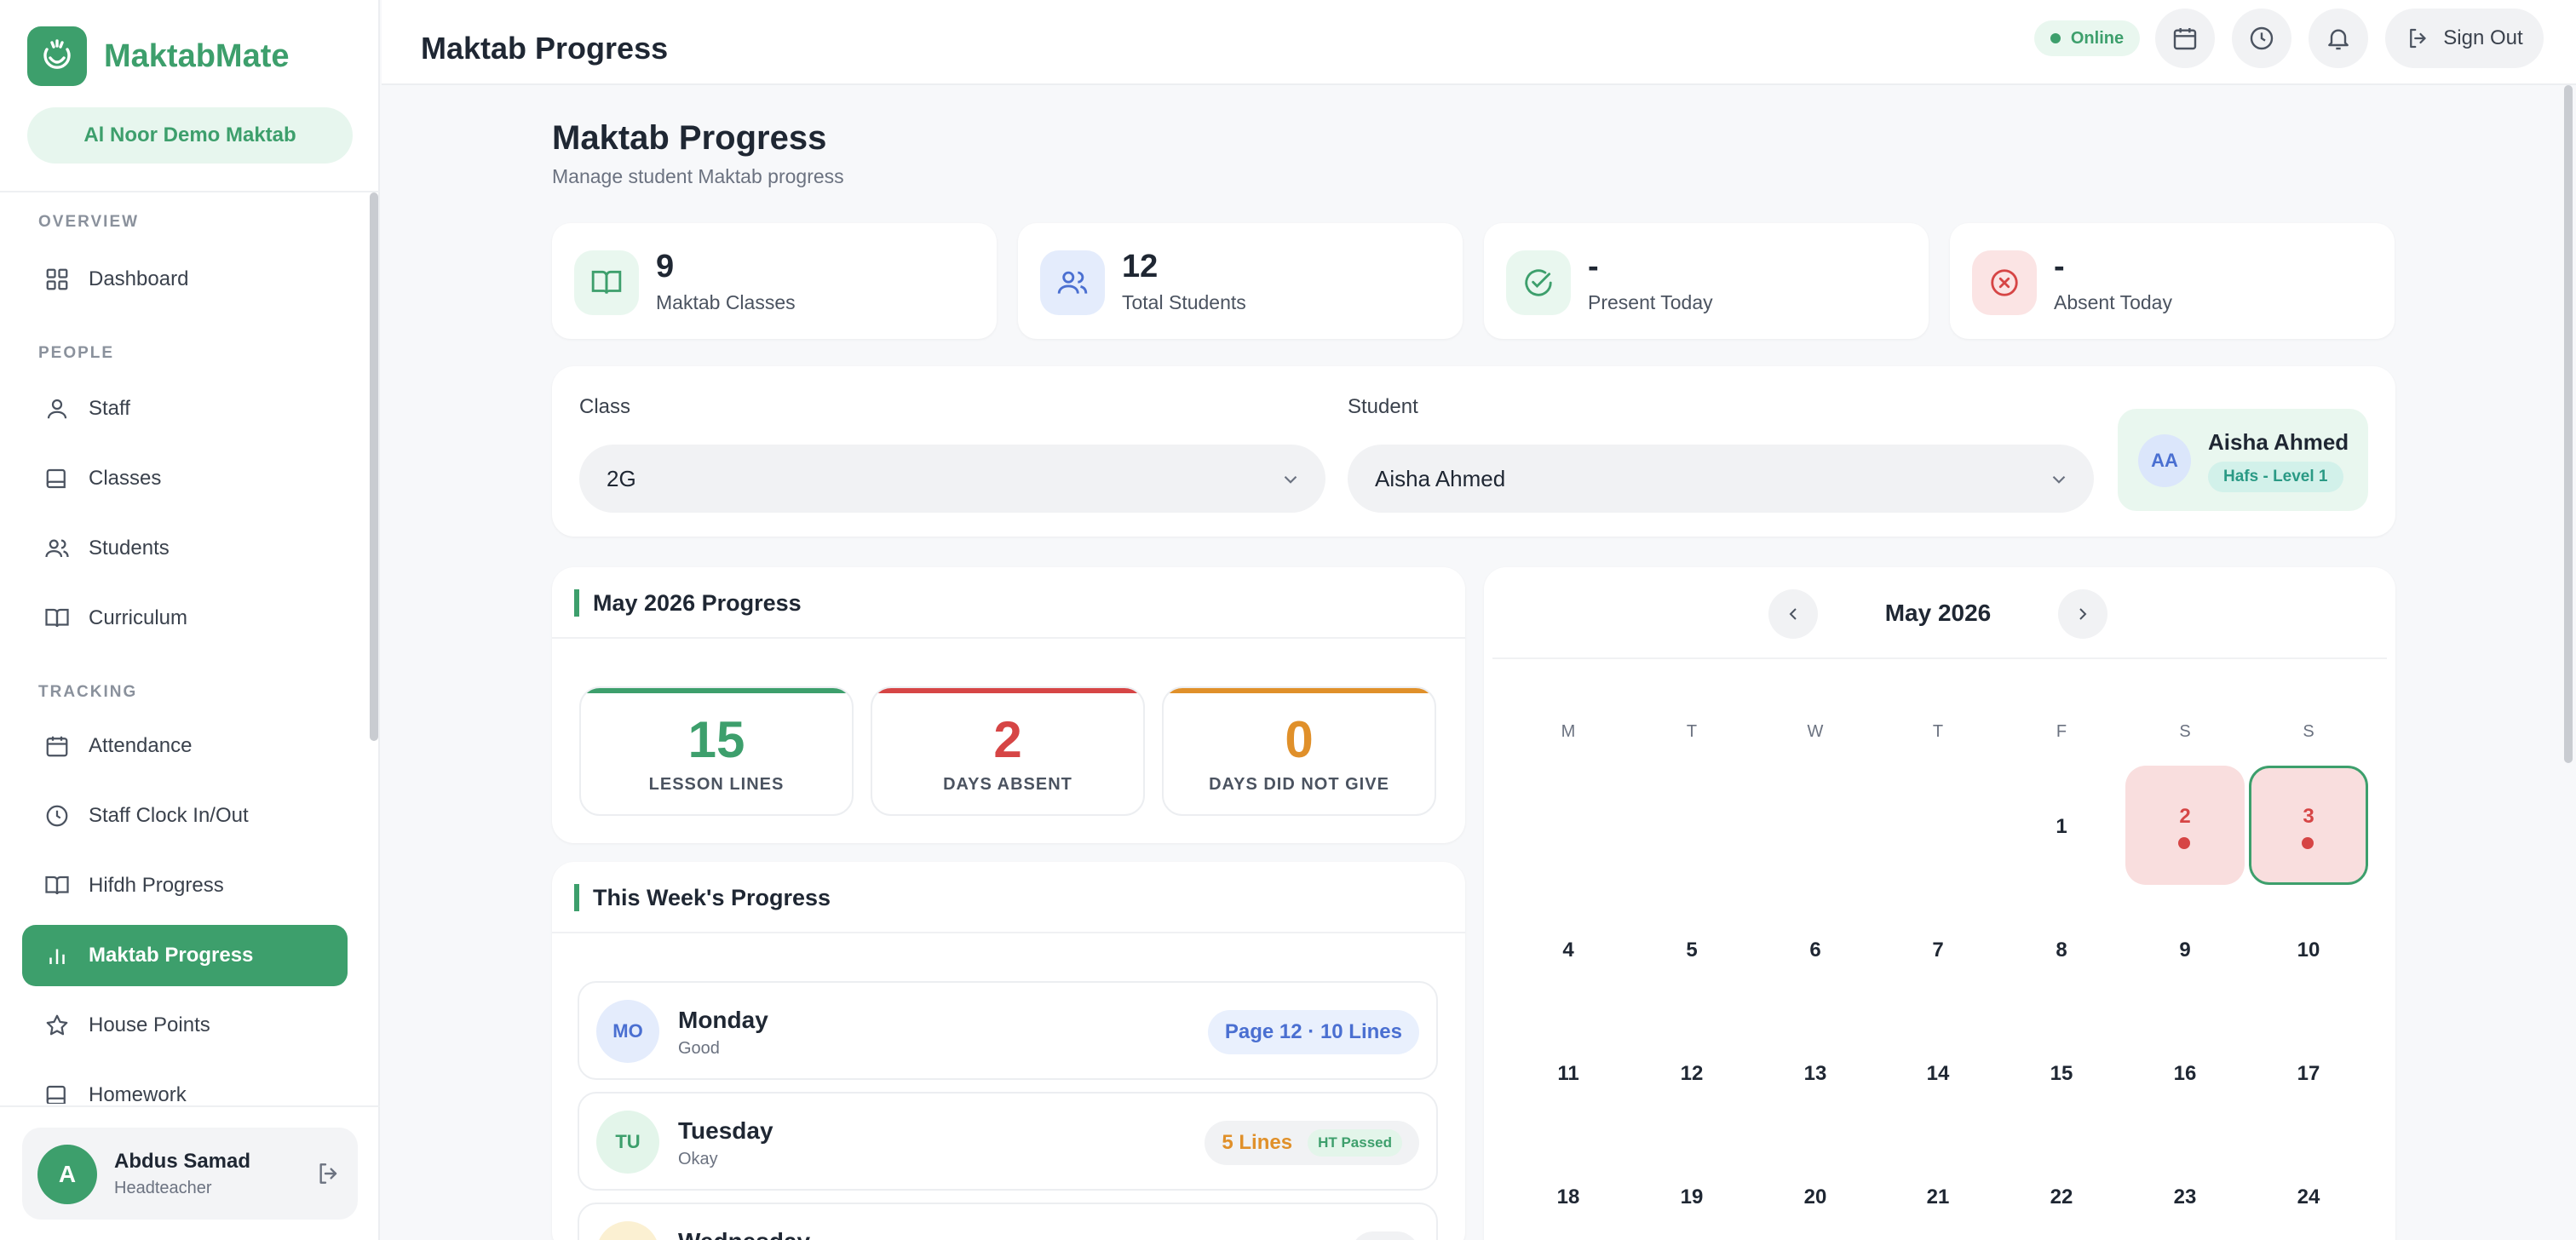  I want to click on calendar-day: 23, so click(2185, 1188).